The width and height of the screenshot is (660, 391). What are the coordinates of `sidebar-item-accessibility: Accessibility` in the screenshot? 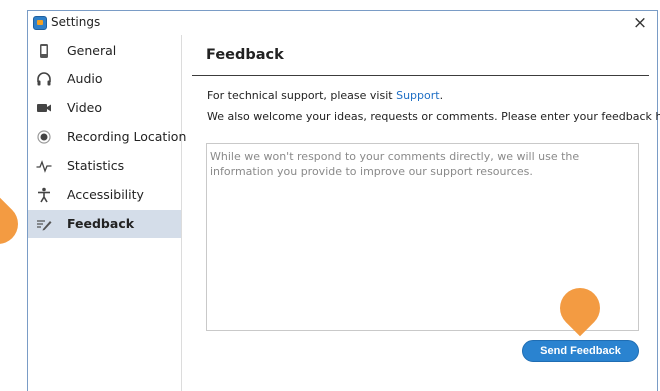 It's located at (104, 195).